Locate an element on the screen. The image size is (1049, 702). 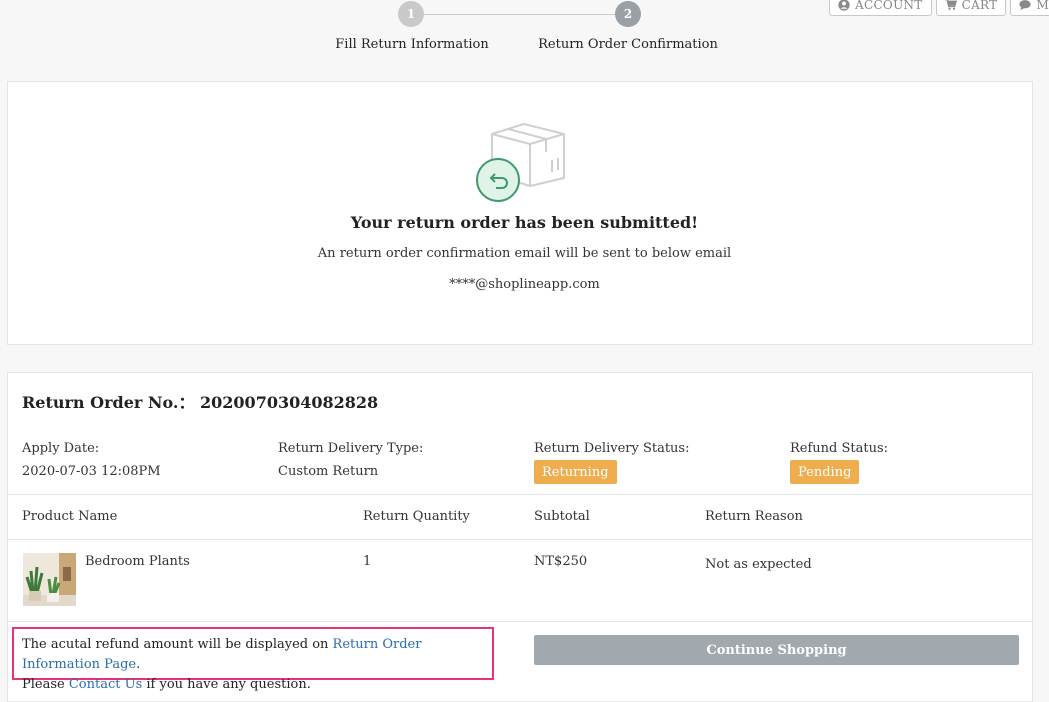
return-box-icon is located at coordinates (520, 162).